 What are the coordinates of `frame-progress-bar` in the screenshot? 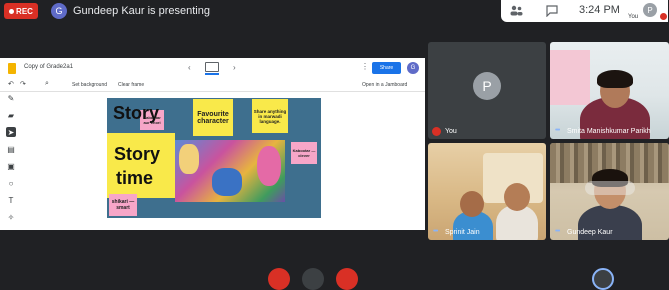 It's located at (212, 74).